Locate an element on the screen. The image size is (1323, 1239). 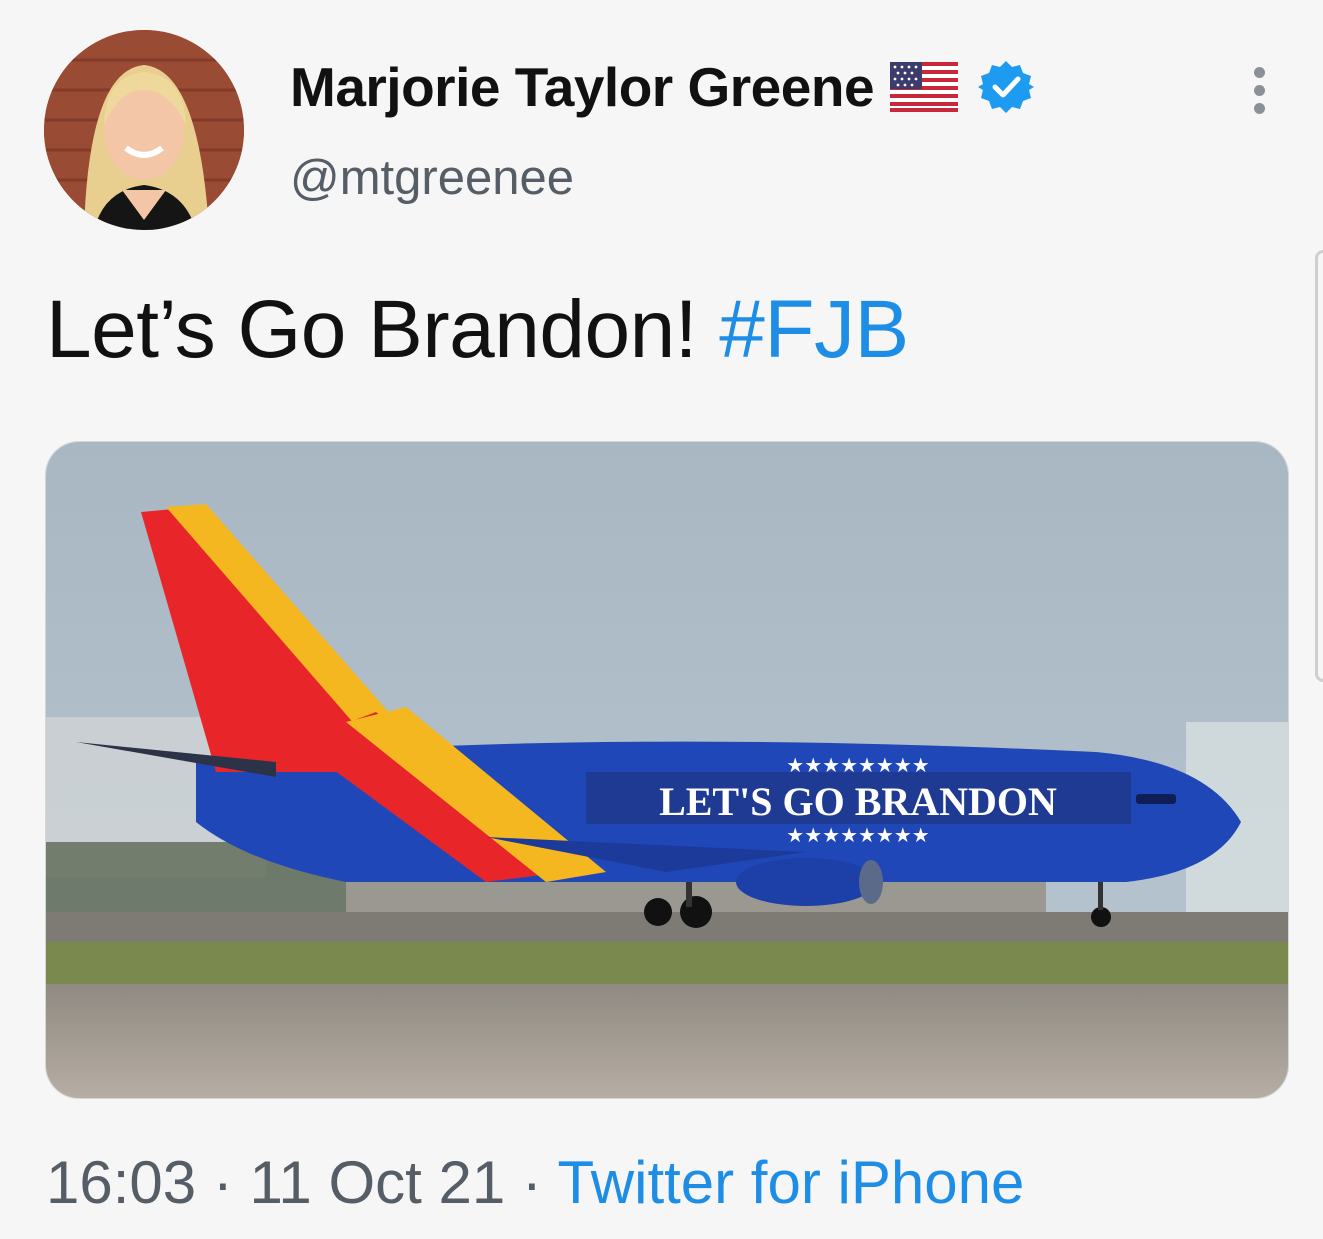
tweet-text: Let’s Go Brandon! #FJB is located at coordinates (477, 330).